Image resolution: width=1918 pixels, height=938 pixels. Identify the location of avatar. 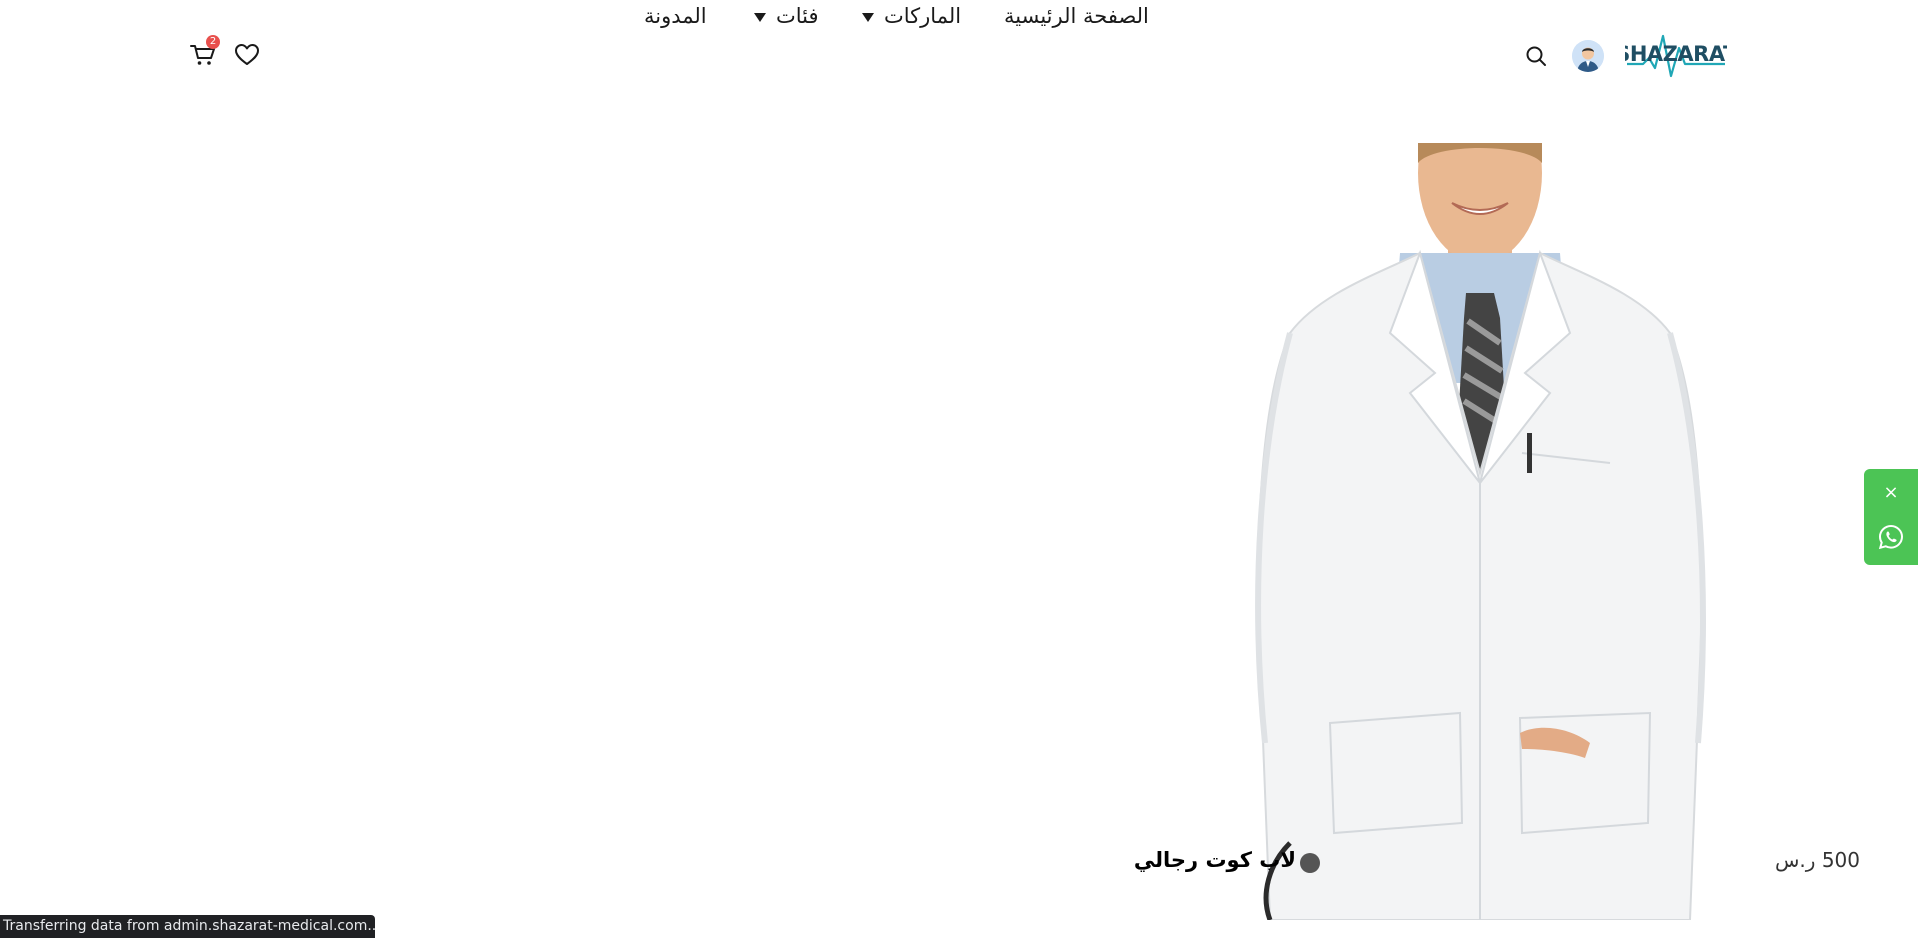
(1588, 56).